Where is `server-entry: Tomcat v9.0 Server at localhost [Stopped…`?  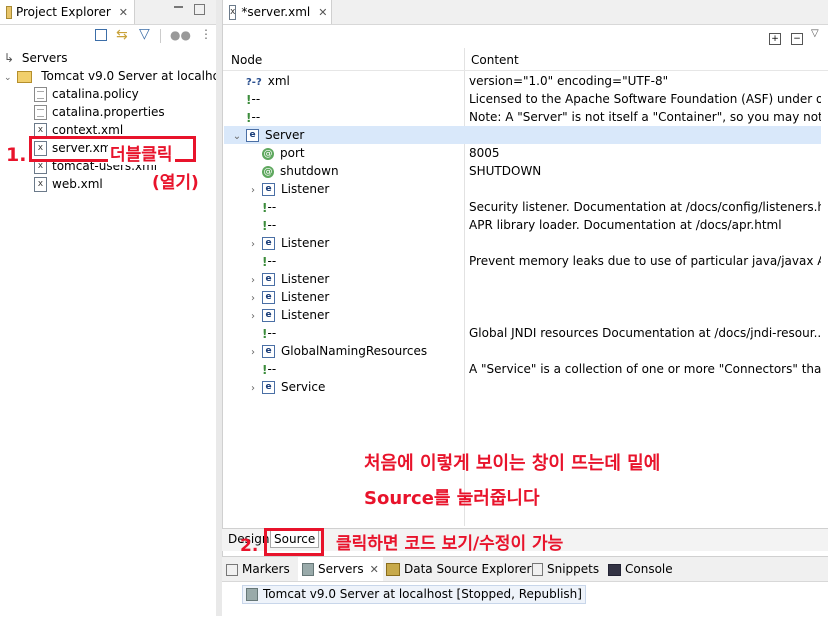 server-entry: Tomcat v9.0 Server at localhost [Stopped… is located at coordinates (414, 594).